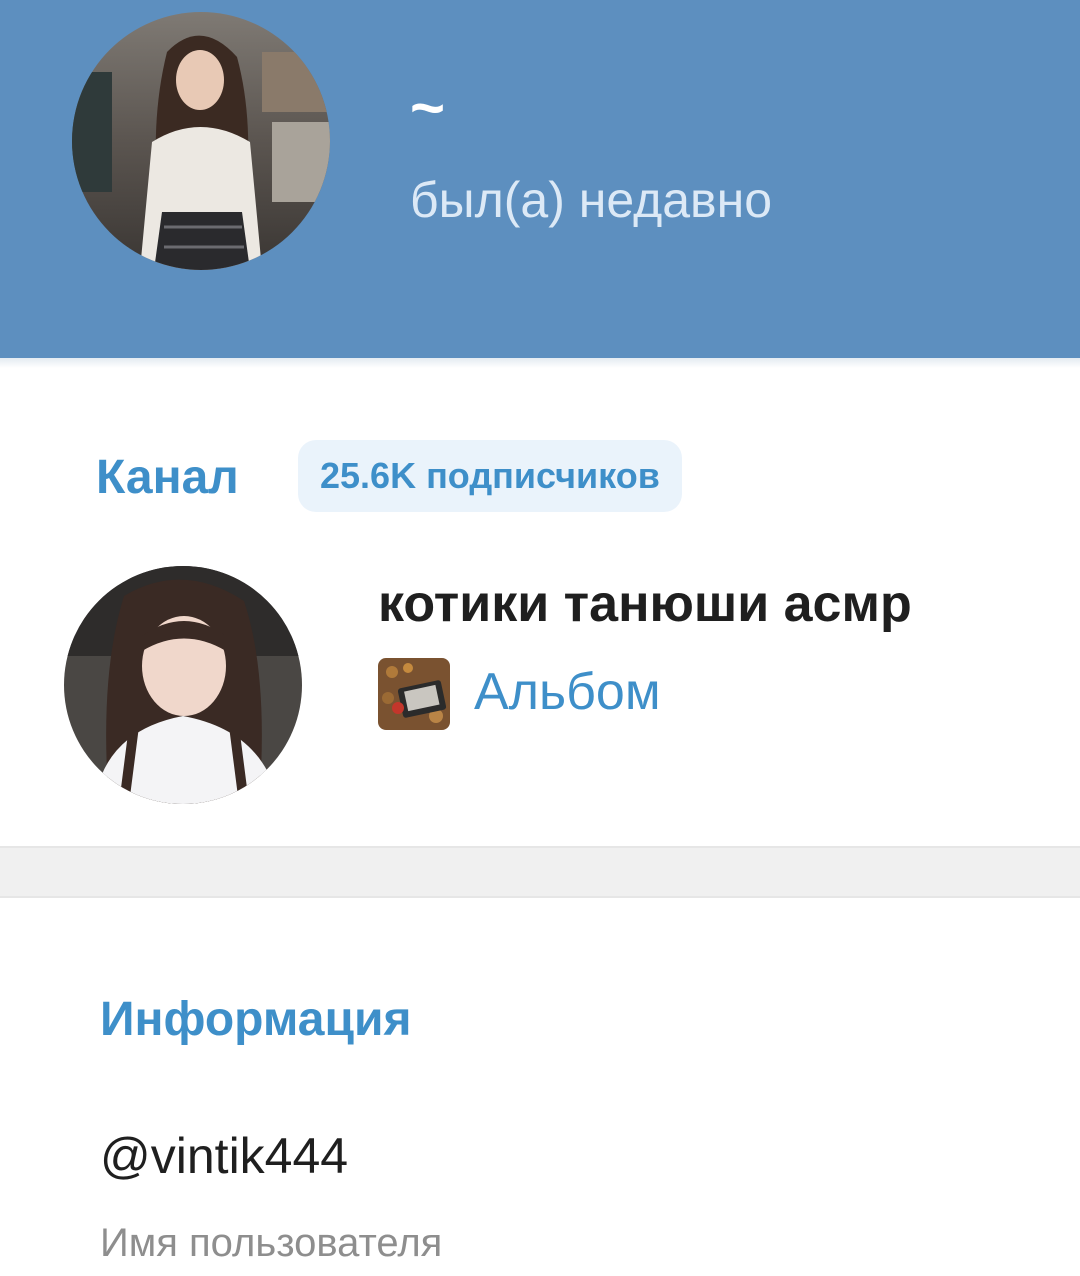  What do you see at coordinates (591, 200) in the screenshot?
I see `last-seen-status: был(а) недавно` at bounding box center [591, 200].